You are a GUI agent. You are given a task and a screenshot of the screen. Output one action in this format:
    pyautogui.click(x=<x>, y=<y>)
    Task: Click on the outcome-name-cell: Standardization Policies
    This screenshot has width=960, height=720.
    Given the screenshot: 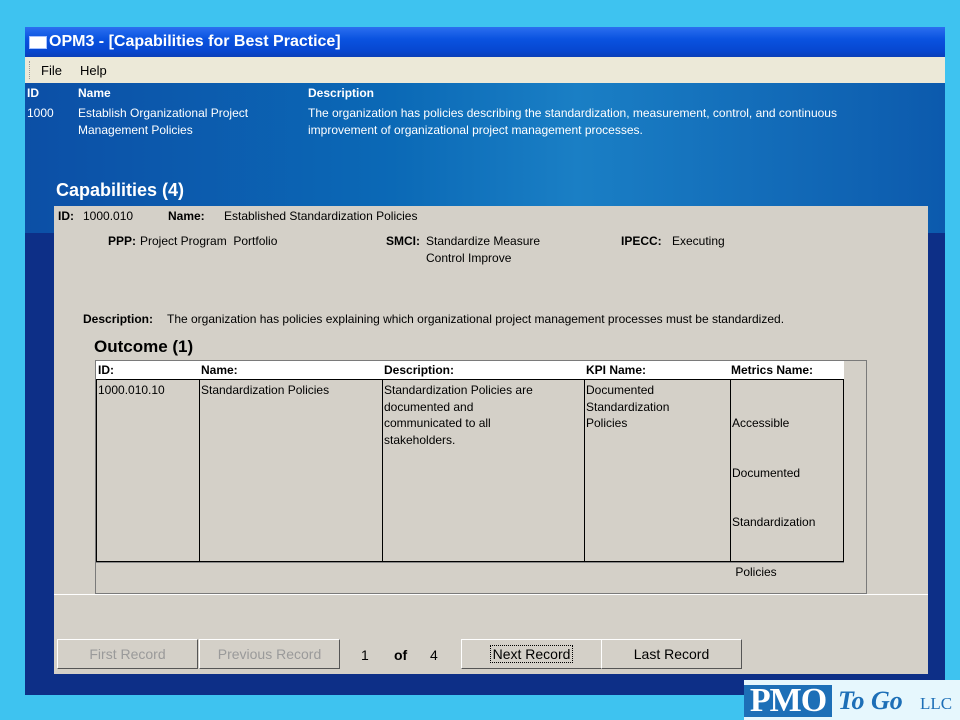 What is the action you would take?
    pyautogui.click(x=291, y=470)
    